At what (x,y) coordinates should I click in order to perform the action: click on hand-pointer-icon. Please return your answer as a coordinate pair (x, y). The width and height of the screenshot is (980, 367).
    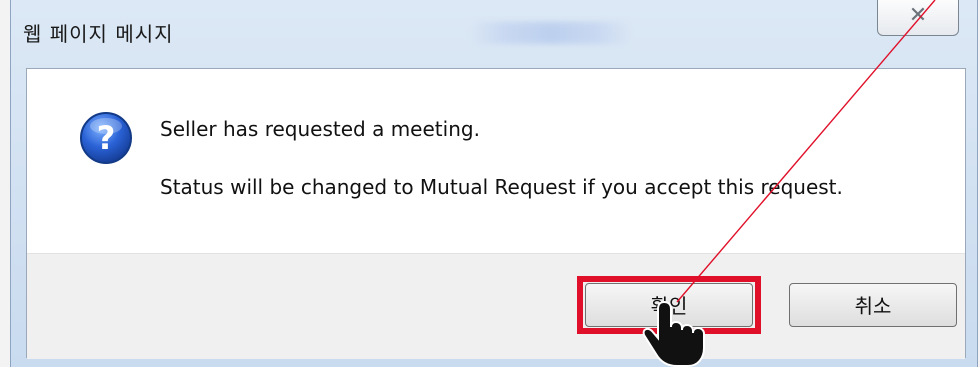
    Looking at the image, I should click on (673, 333).